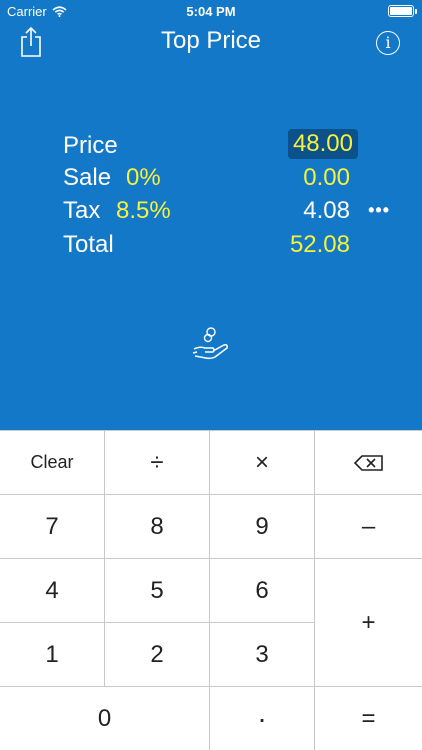 The width and height of the screenshot is (422, 750). I want to click on tax-percent: 8.5%, so click(143, 211).